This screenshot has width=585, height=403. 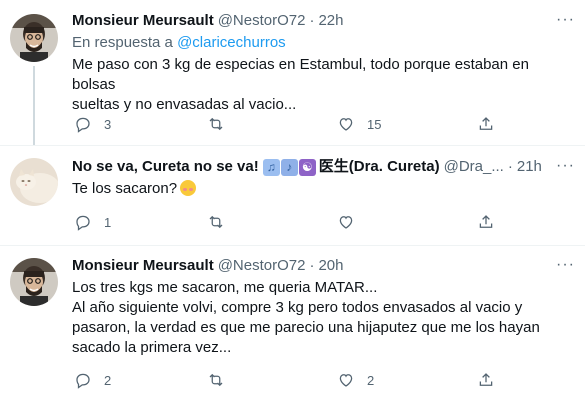 What do you see at coordinates (231, 42) in the screenshot?
I see `reply-to-handle-link: @claricechurros` at bounding box center [231, 42].